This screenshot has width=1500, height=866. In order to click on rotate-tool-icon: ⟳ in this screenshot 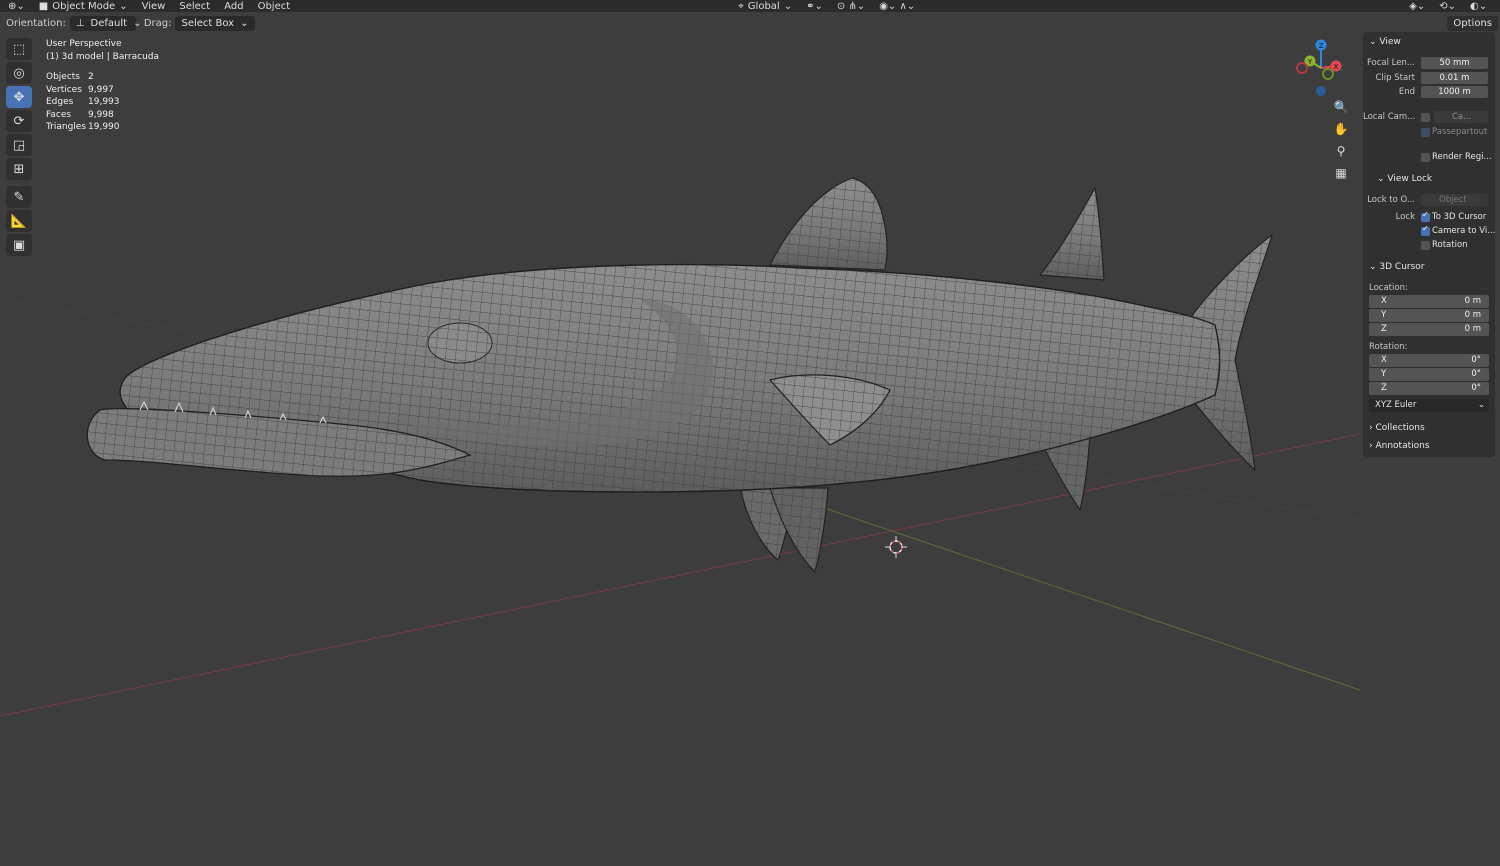, I will do `click(19, 121)`.